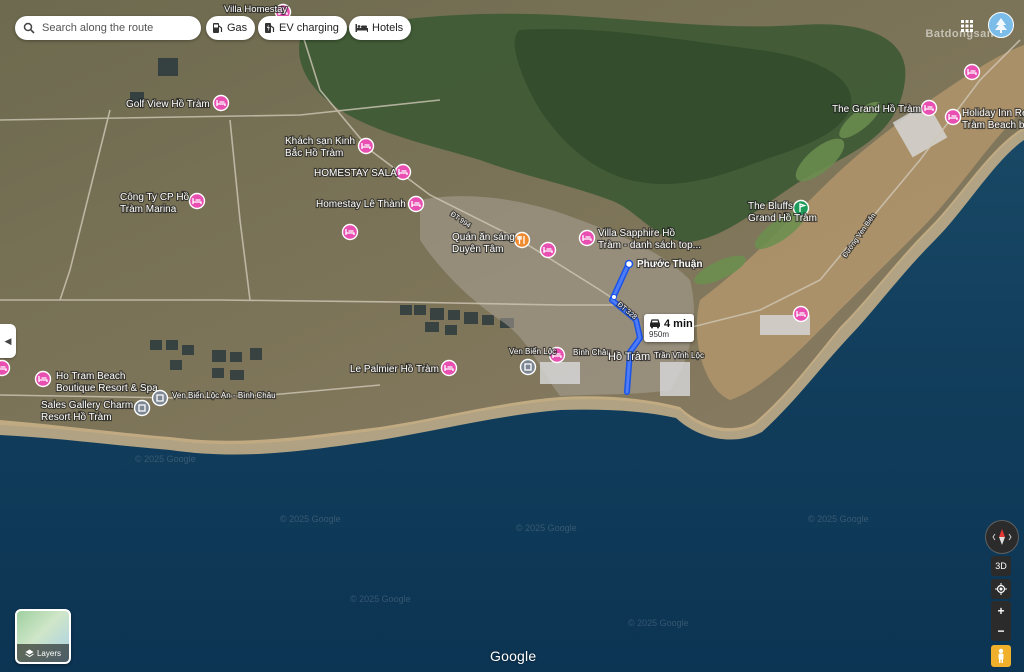 This screenshot has height=672, width=1024. What do you see at coordinates (629, 264) in the screenshot?
I see `route-start-dot` at bounding box center [629, 264].